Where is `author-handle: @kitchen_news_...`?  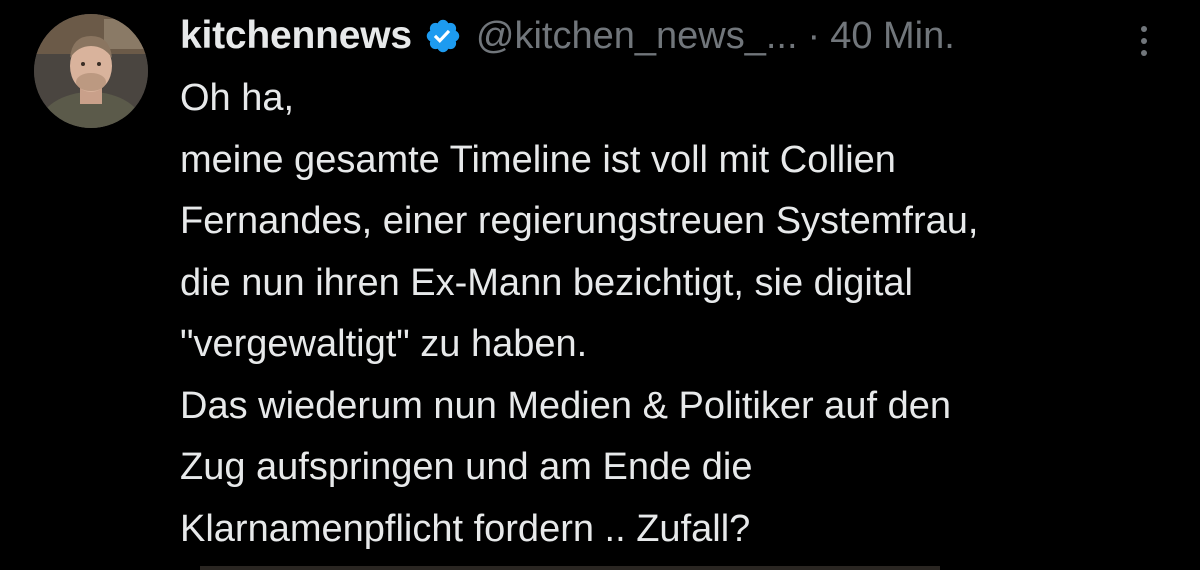 author-handle: @kitchen_news_... is located at coordinates (637, 36).